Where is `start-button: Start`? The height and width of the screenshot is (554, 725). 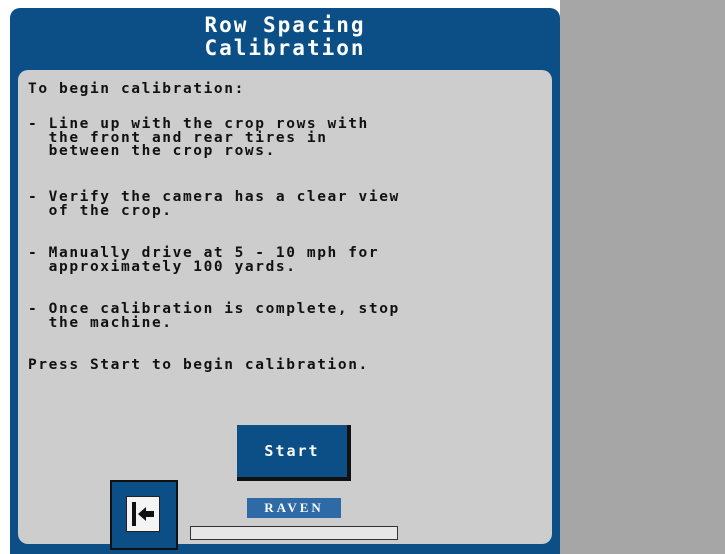 start-button: Start is located at coordinates (294, 453).